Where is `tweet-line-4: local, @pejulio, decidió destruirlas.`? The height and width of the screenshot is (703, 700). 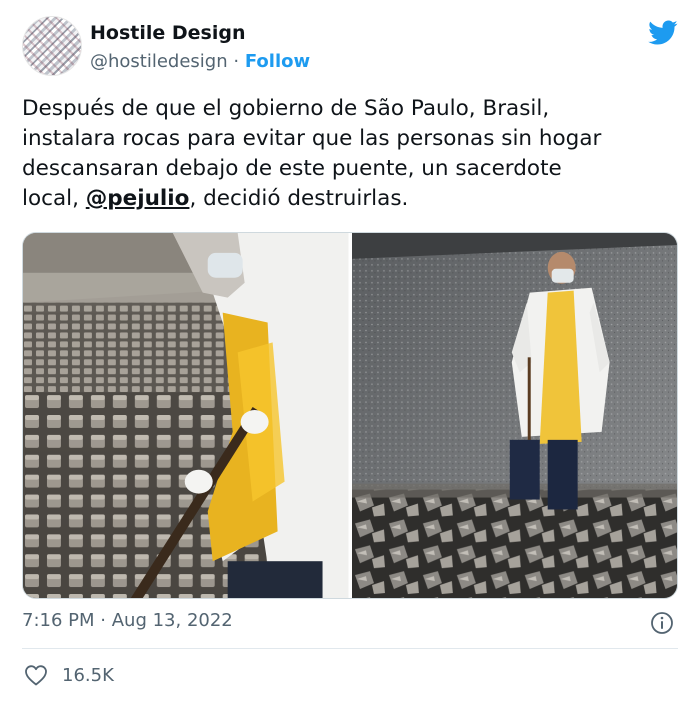
tweet-line-4: local, @pejulio, decidió destruirlas. is located at coordinates (352, 199).